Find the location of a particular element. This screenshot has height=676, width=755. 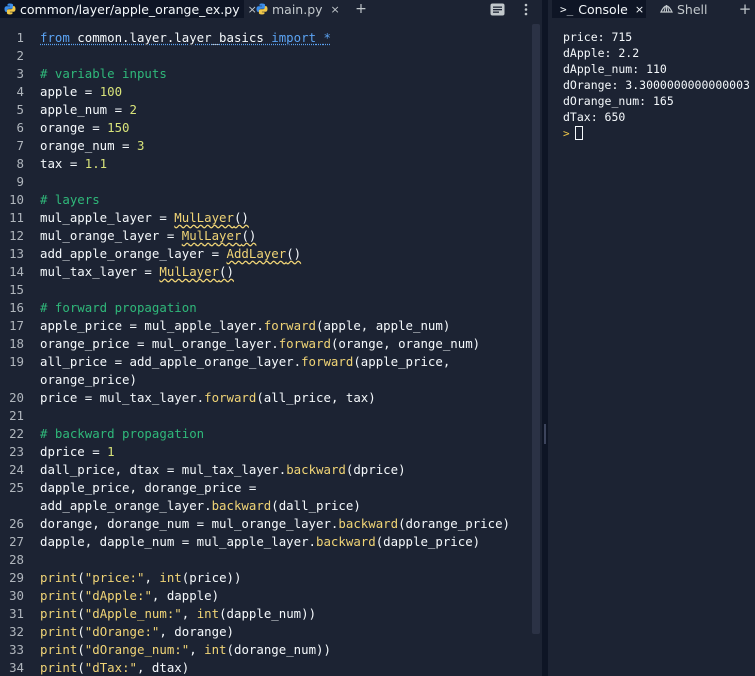

tab-label: main.py is located at coordinates (297, 9).